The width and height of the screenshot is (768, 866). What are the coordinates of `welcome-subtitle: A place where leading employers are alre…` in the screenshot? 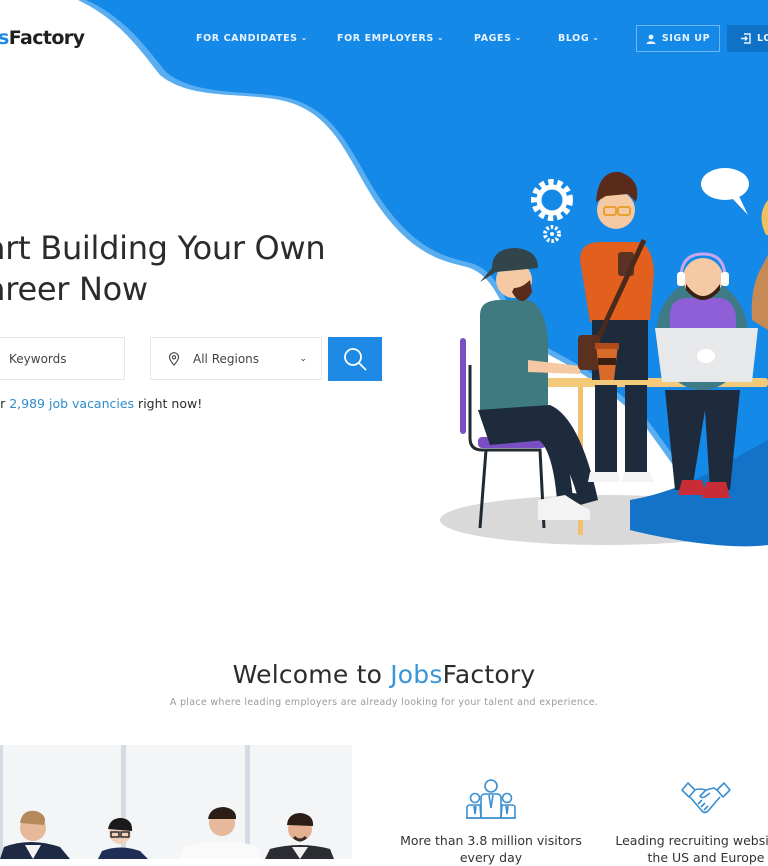 It's located at (384, 702).